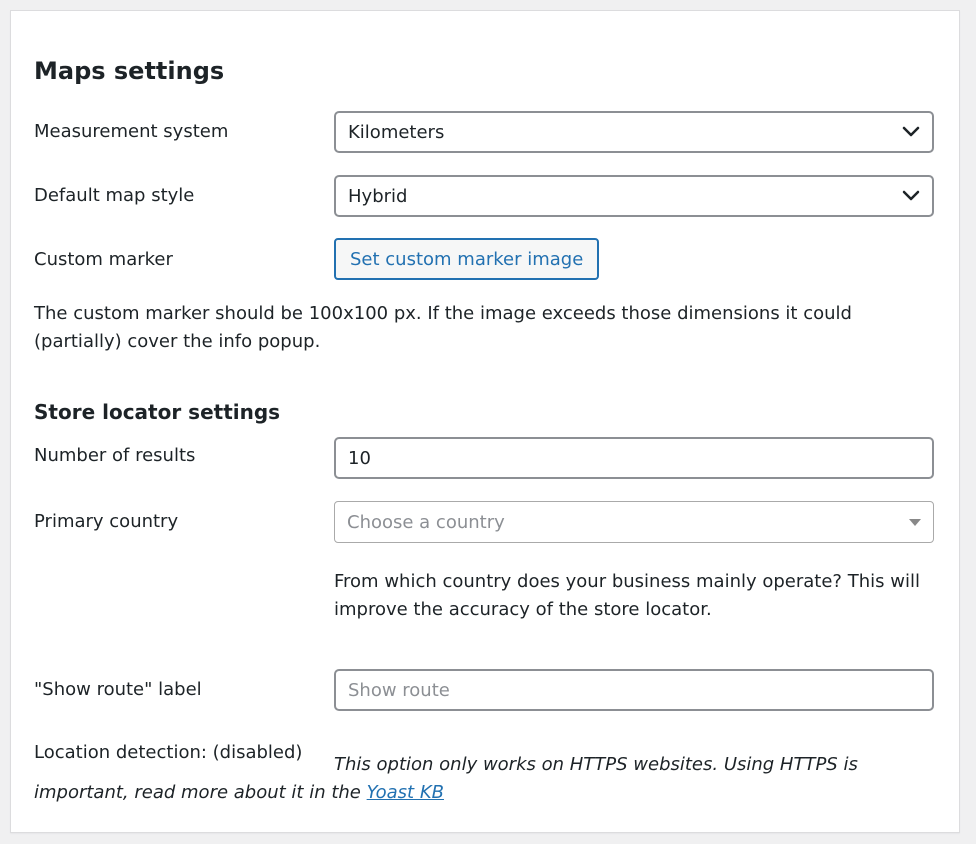 Image resolution: width=976 pixels, height=844 pixels. What do you see at coordinates (157, 412) in the screenshot?
I see `store-locator-settings-title: Store locator settings` at bounding box center [157, 412].